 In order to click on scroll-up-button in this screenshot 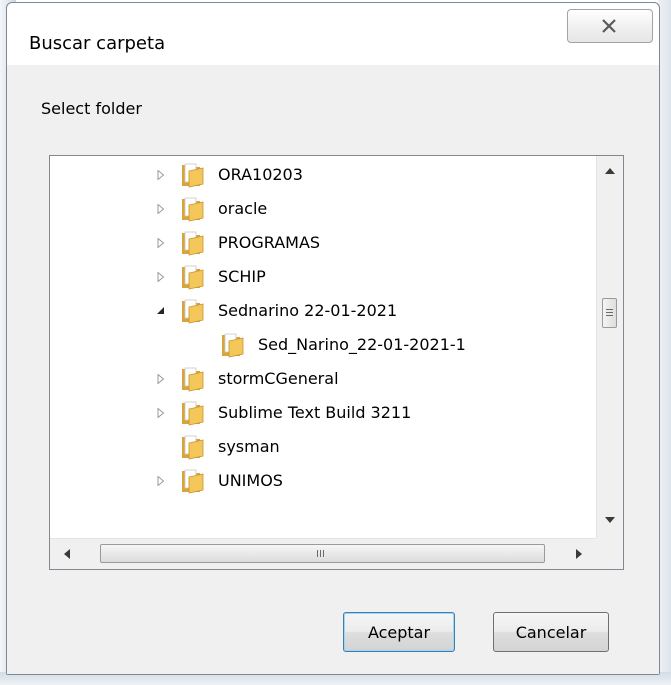, I will do `click(610, 171)`.